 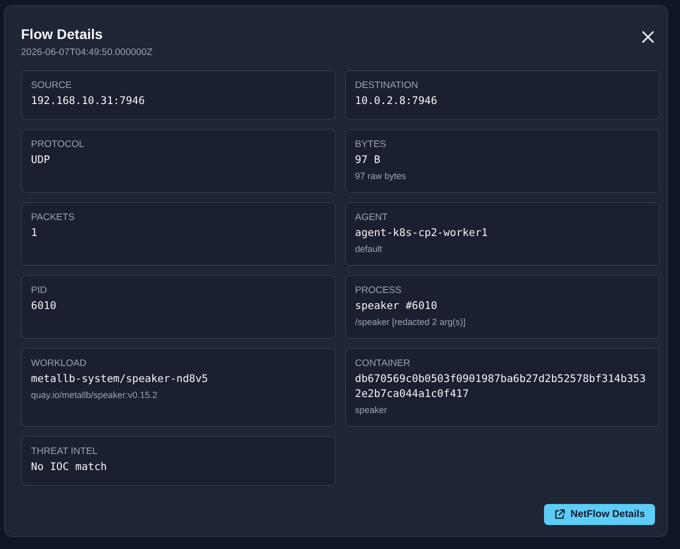 I want to click on field-value: UDP, so click(x=41, y=160).